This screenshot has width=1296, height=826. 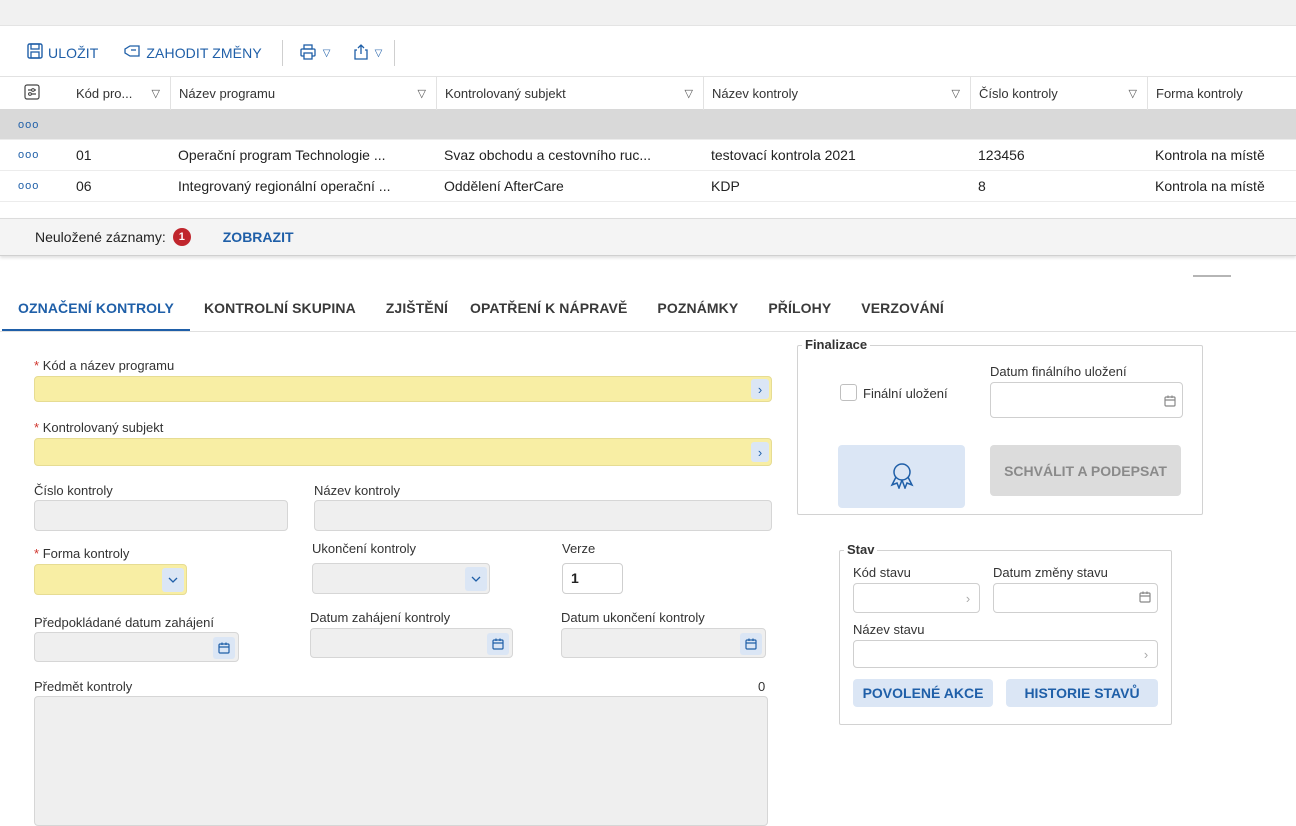 I want to click on sign-badge-button, so click(x=901, y=476).